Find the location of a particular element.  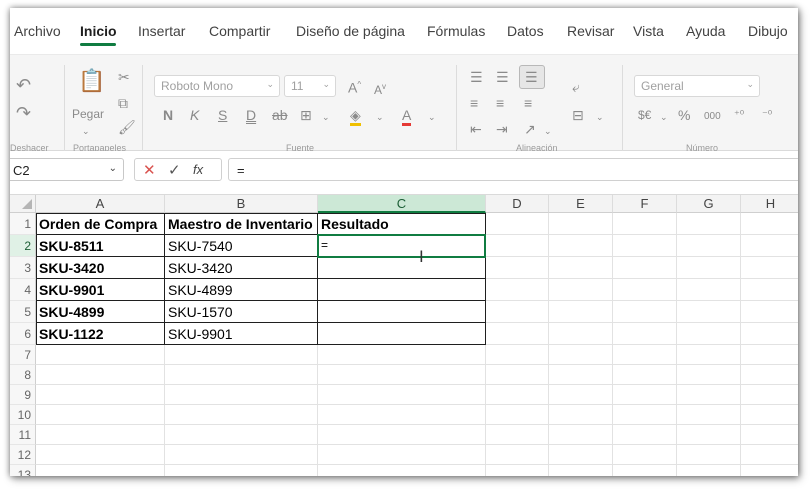

row-header-7: 7 is located at coordinates (23, 355).